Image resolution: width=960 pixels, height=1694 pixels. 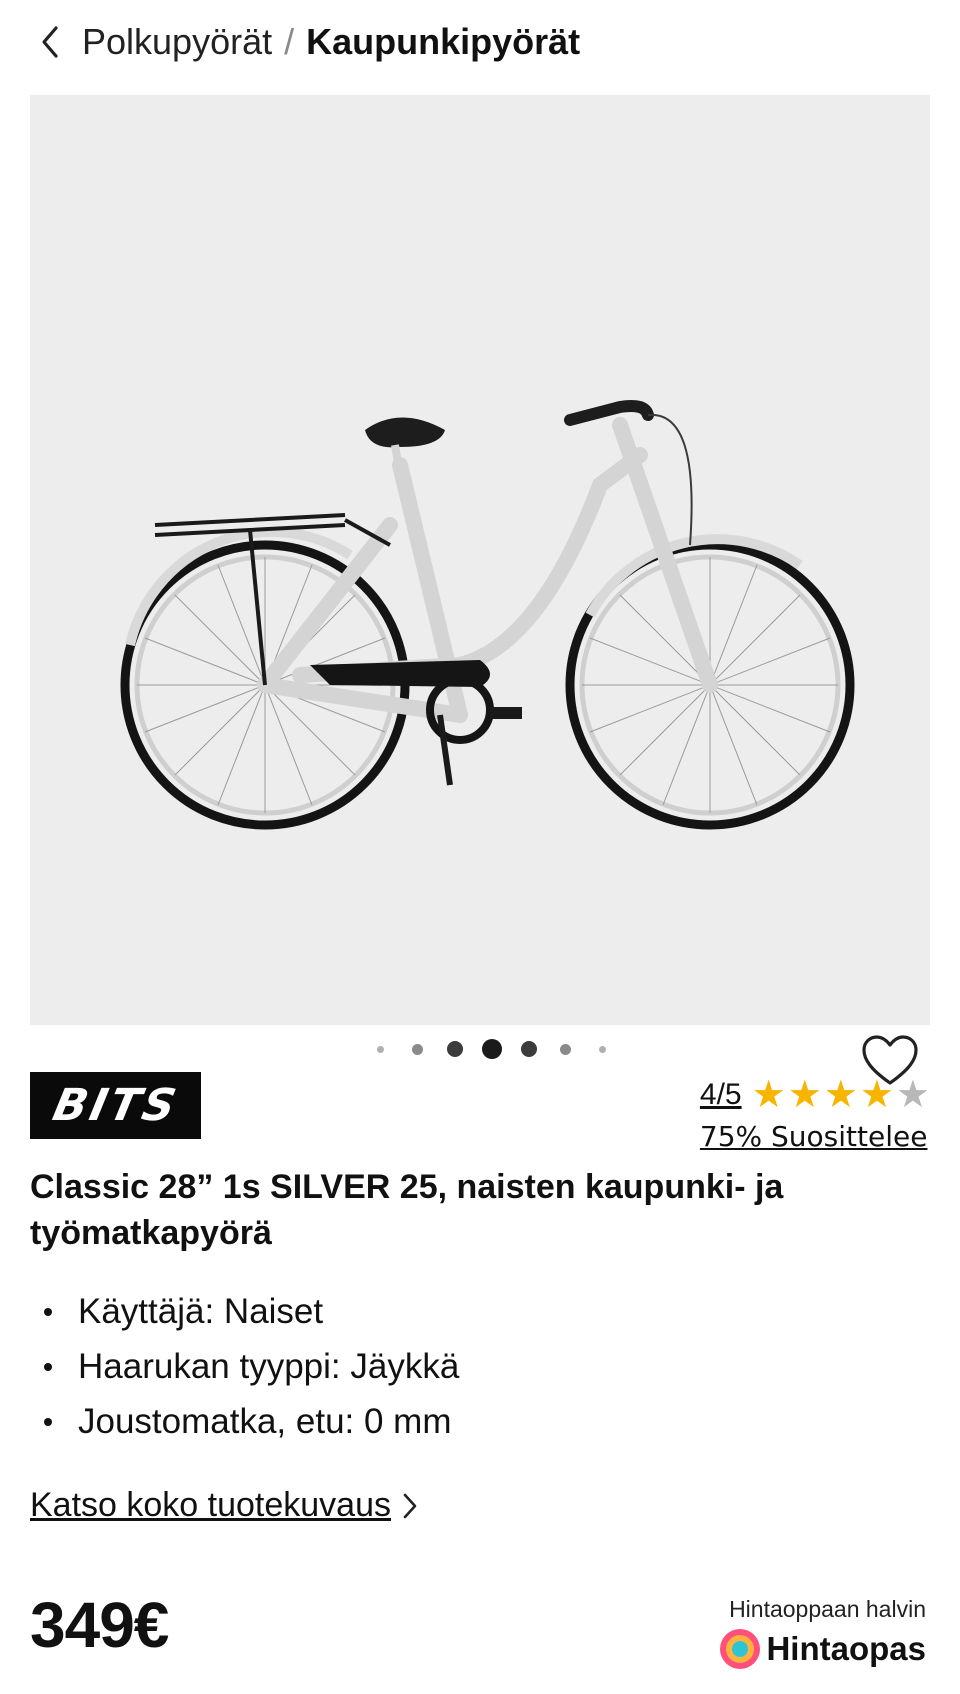 I want to click on full-description-label: Katso koko tuotekuvaus, so click(x=210, y=1505).